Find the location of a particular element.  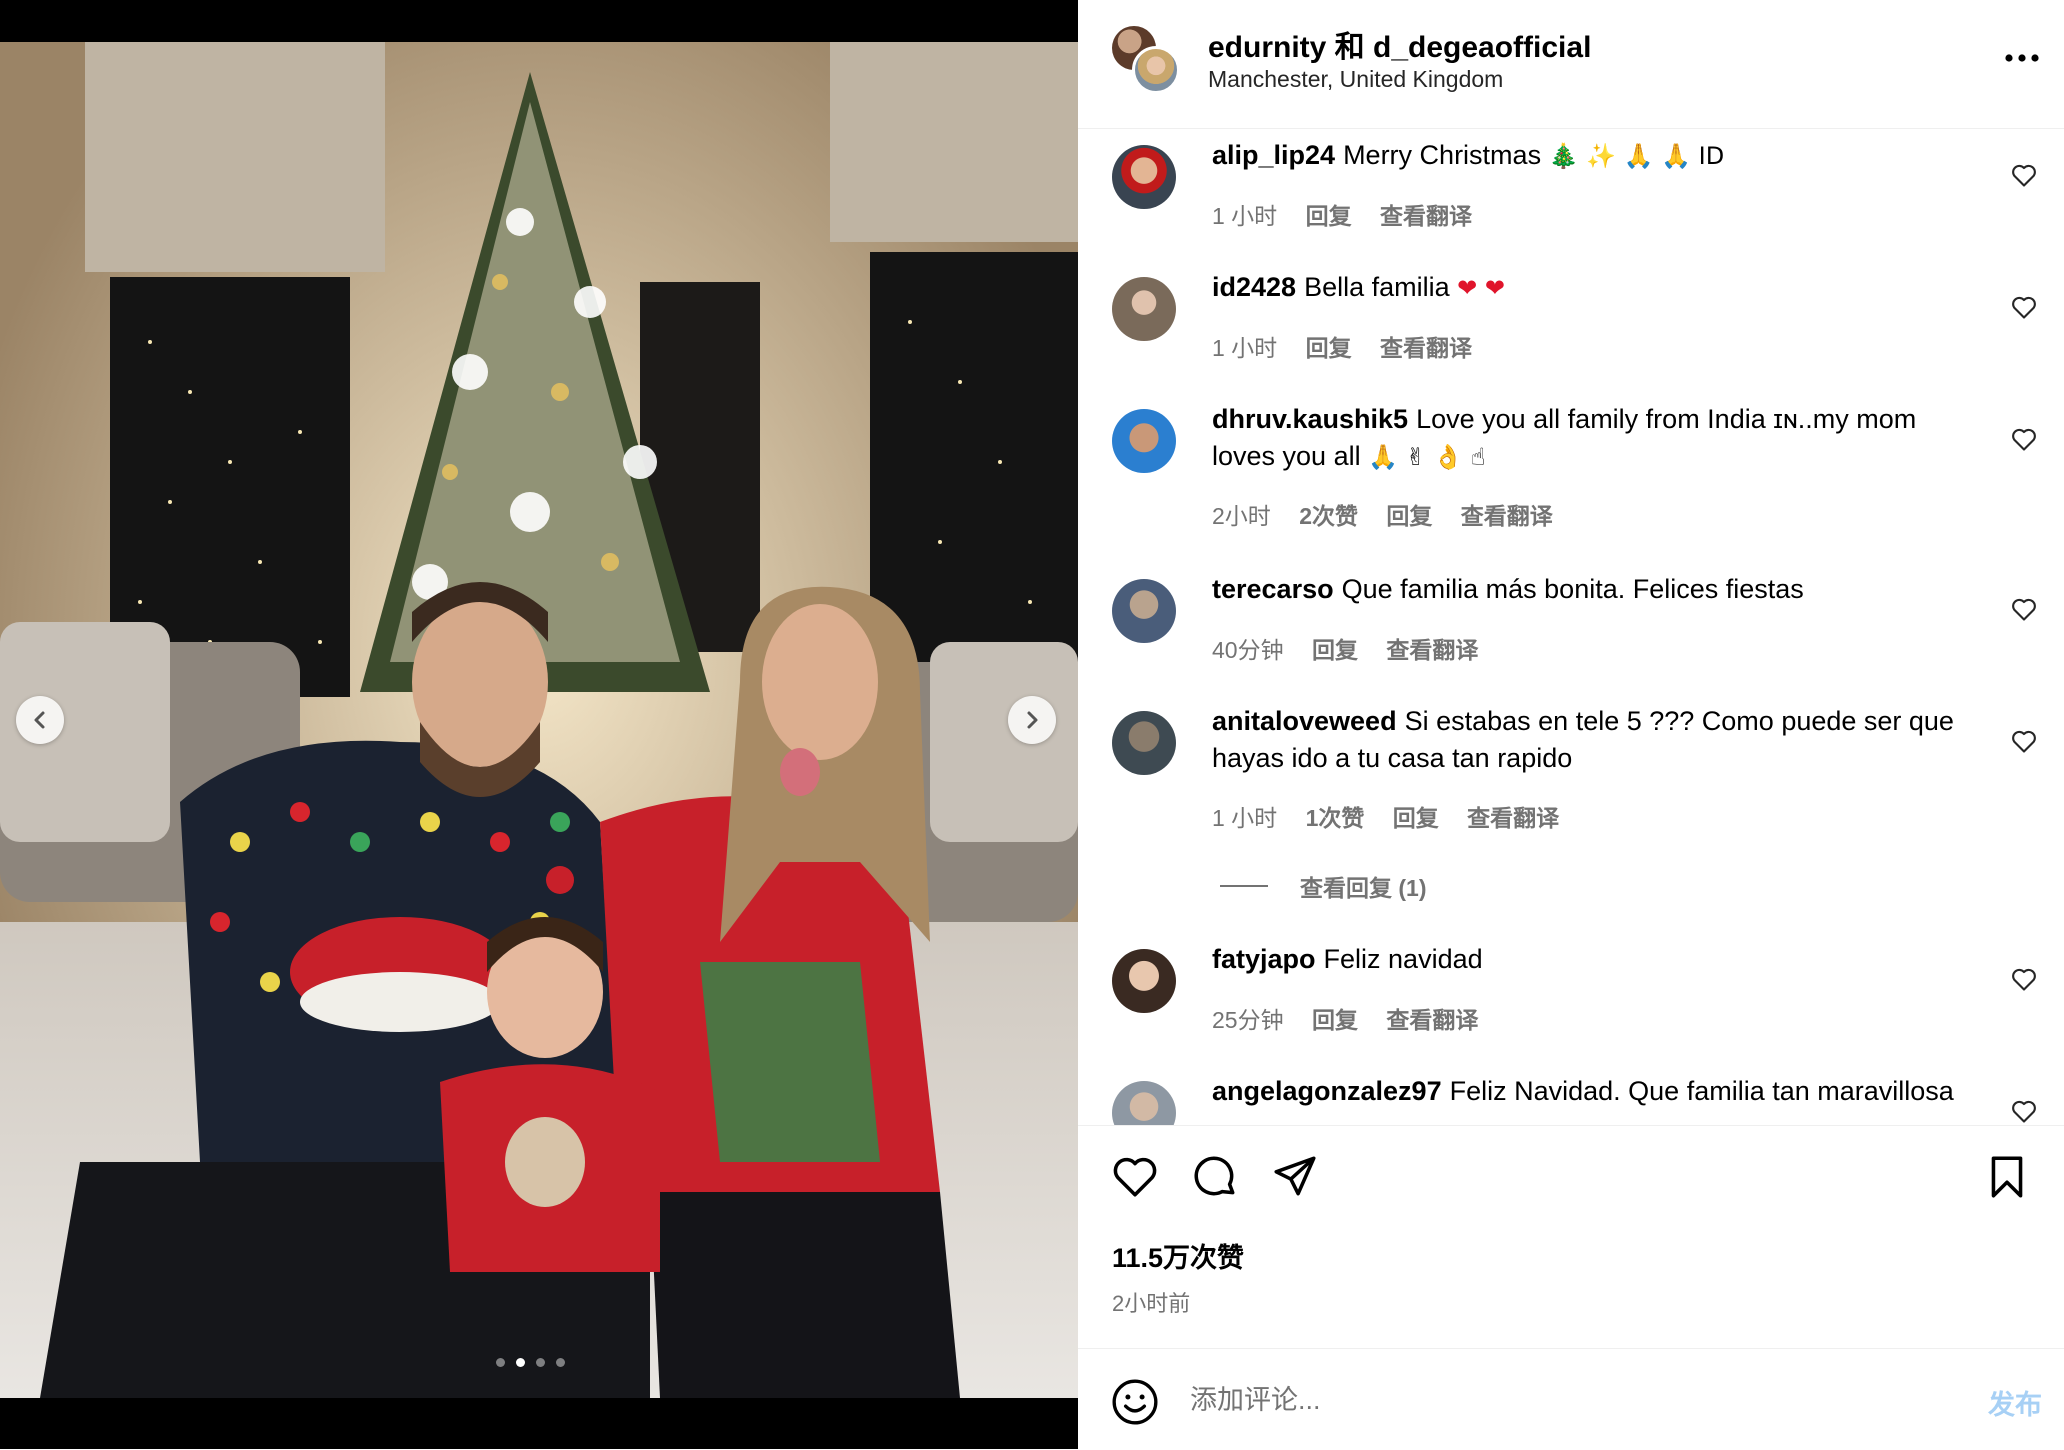

comment-text-block: fatyjapo Feliz navidad is located at coordinates (1592, 959).